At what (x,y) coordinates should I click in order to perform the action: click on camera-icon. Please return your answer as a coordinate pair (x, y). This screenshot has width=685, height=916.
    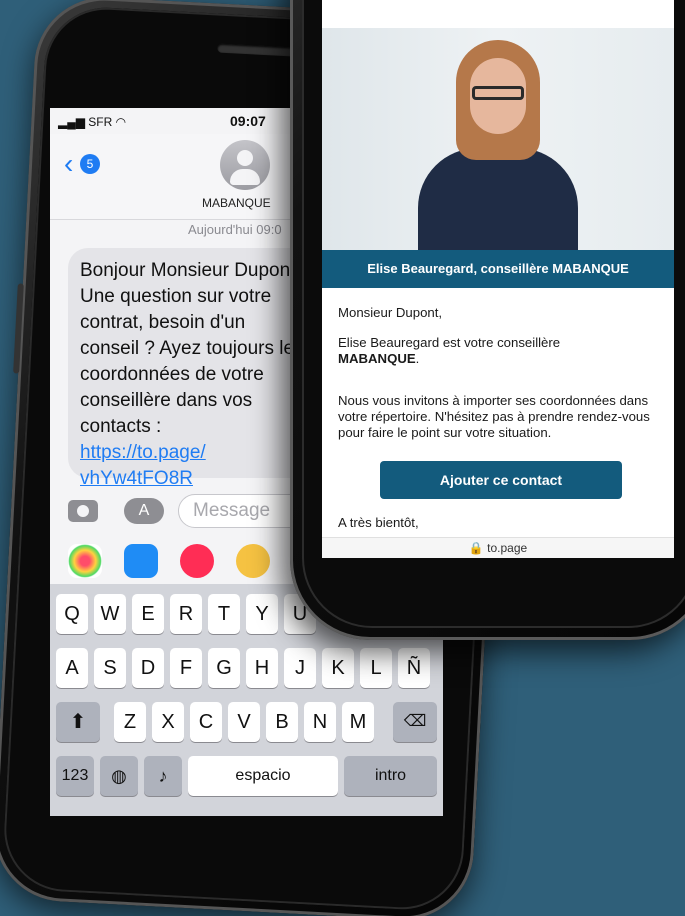
    Looking at the image, I should click on (83, 511).